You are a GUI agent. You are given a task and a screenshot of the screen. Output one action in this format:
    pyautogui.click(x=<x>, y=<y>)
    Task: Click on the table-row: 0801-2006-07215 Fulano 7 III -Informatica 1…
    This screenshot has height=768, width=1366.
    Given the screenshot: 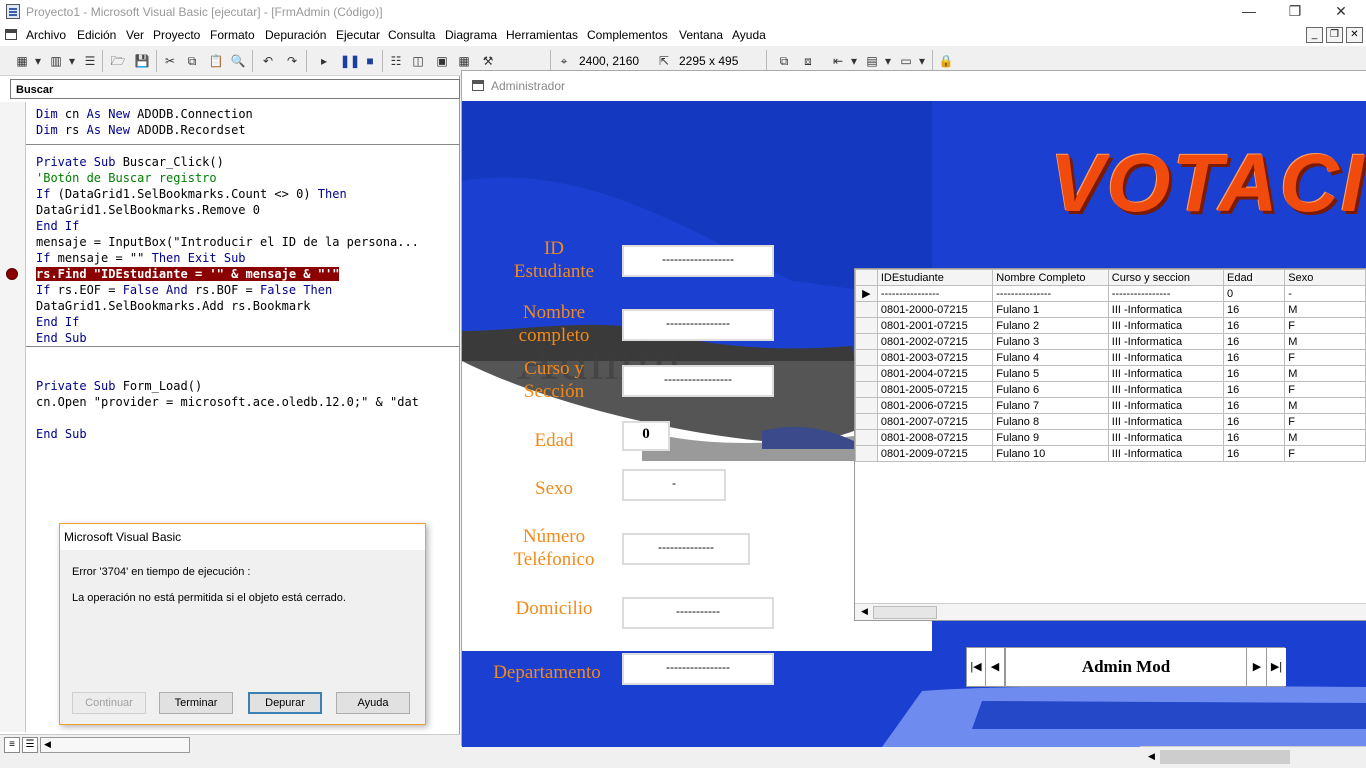 What is the action you would take?
    pyautogui.click(x=1110, y=405)
    